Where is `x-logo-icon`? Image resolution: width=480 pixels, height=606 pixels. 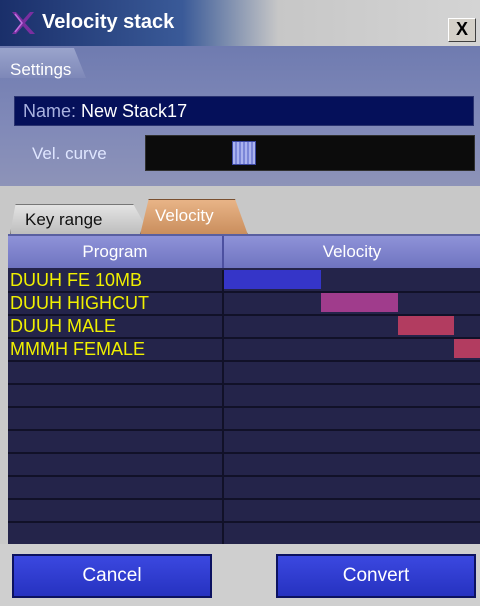
x-logo-icon is located at coordinates (23, 23).